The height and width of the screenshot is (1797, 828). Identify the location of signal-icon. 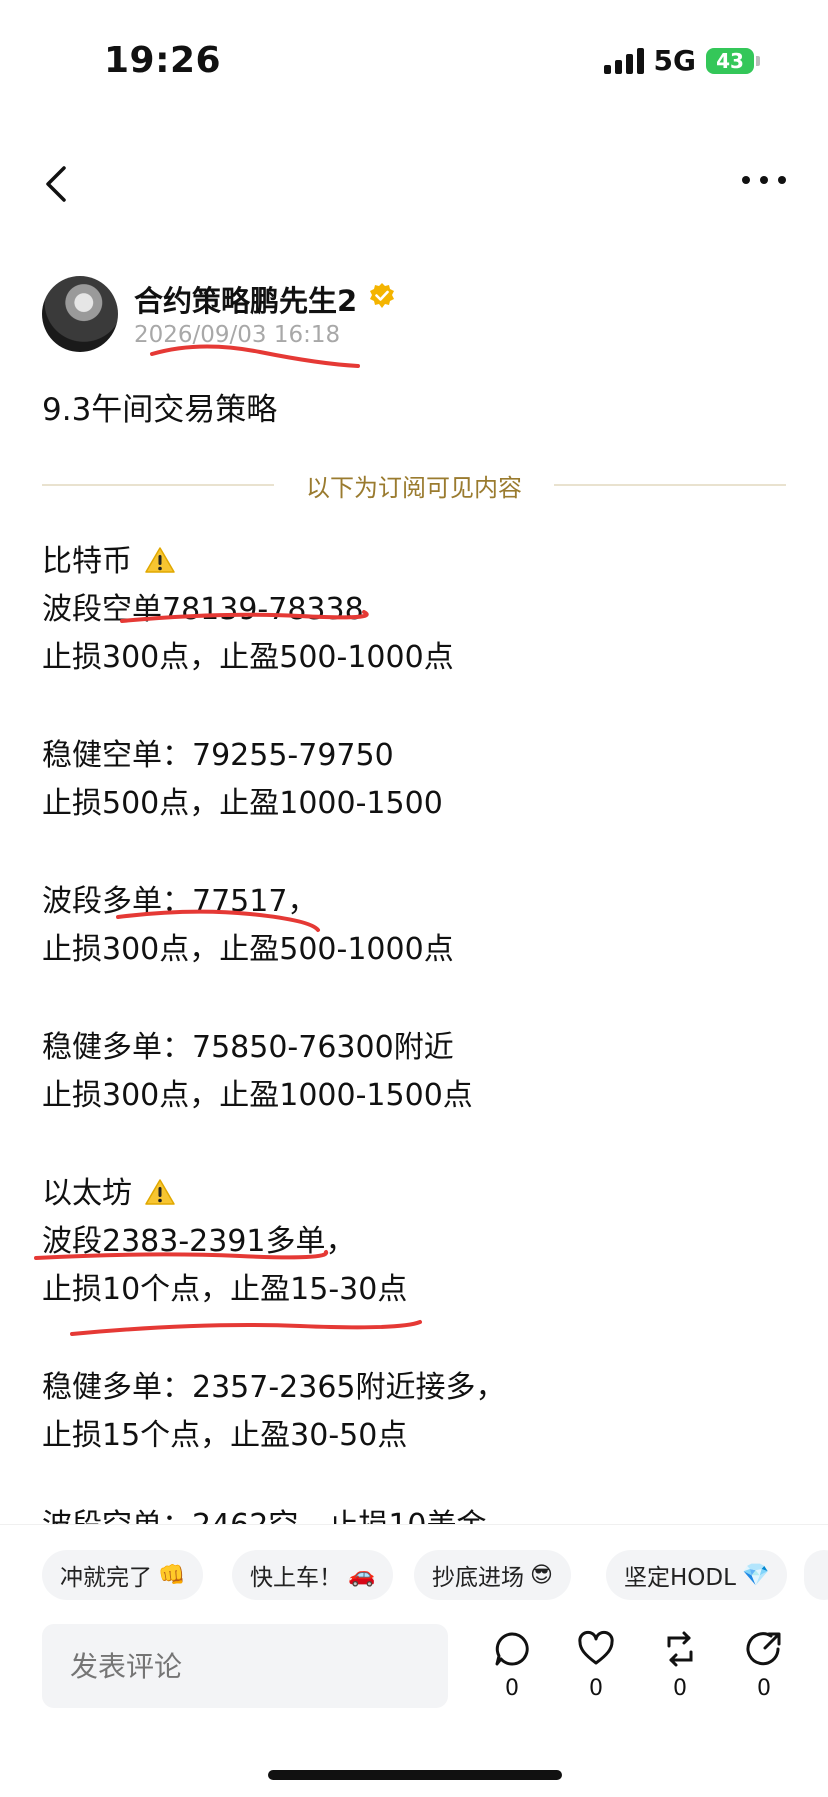
(623, 60).